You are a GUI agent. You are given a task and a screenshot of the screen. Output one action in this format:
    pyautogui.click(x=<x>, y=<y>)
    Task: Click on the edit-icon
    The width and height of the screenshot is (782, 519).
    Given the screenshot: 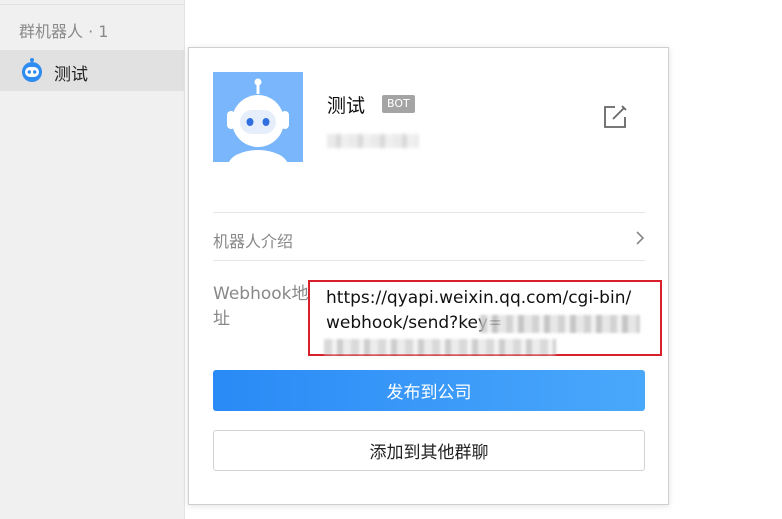 What is the action you would take?
    pyautogui.click(x=615, y=117)
    